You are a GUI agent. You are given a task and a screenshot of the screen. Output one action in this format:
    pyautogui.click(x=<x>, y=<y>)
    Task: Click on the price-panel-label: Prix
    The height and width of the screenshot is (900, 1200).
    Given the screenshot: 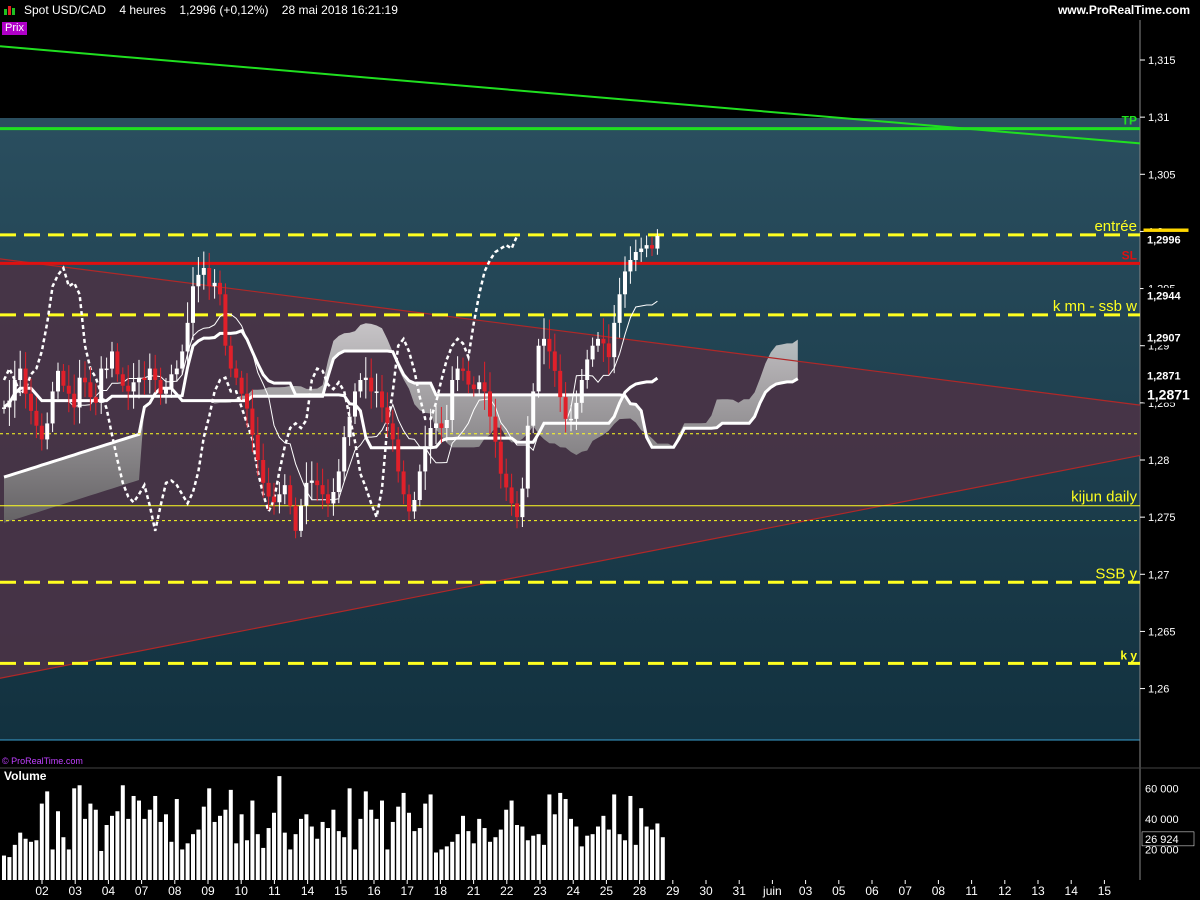 What is the action you would take?
    pyautogui.click(x=14, y=28)
    